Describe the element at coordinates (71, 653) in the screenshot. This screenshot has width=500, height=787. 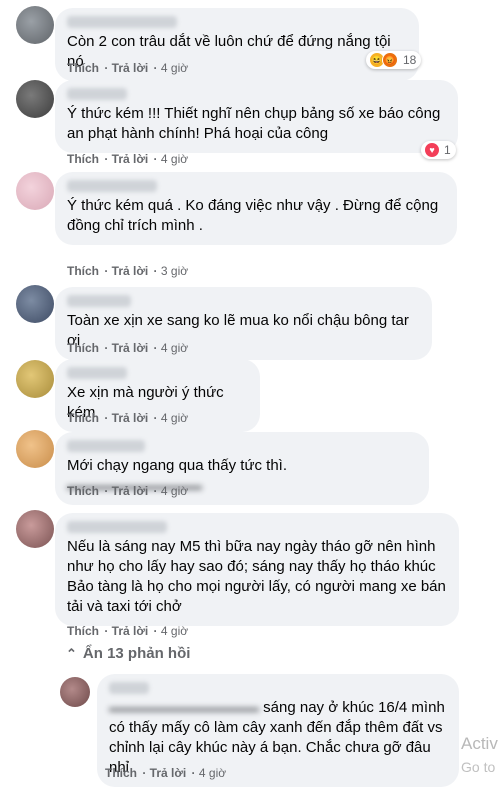
I see `chevron-up-icon: ⌃` at that location.